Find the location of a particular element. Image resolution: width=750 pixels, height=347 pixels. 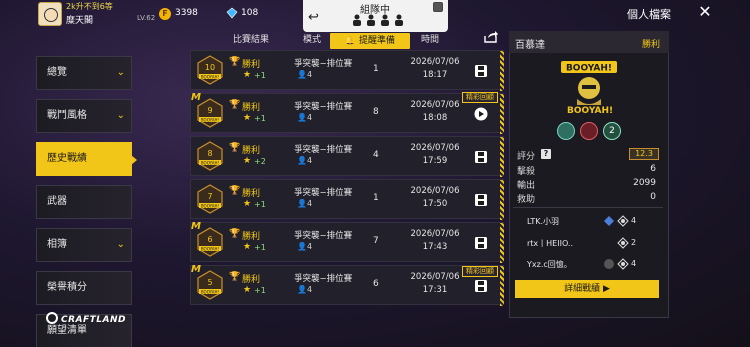

craftland-logo: CRAFTLAND is located at coordinates (86, 318).